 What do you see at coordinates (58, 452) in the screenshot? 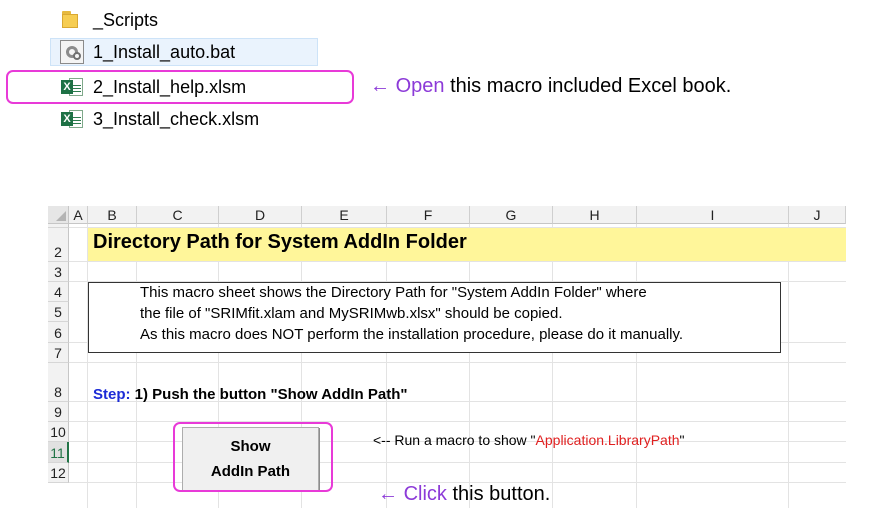
I see `row-header-11: 11` at bounding box center [58, 452].